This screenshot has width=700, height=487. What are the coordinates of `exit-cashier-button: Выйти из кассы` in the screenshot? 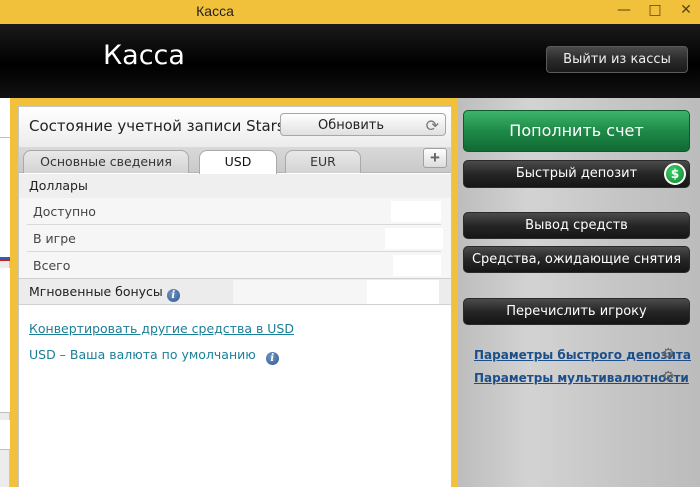 It's located at (617, 59).